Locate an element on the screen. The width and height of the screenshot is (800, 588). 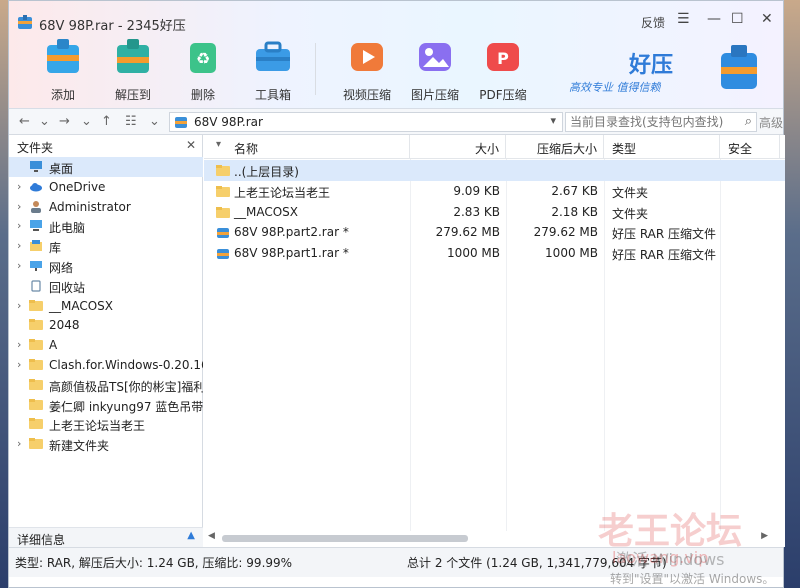
video-compress-button: 视频压缩 is located at coordinates (367, 69).